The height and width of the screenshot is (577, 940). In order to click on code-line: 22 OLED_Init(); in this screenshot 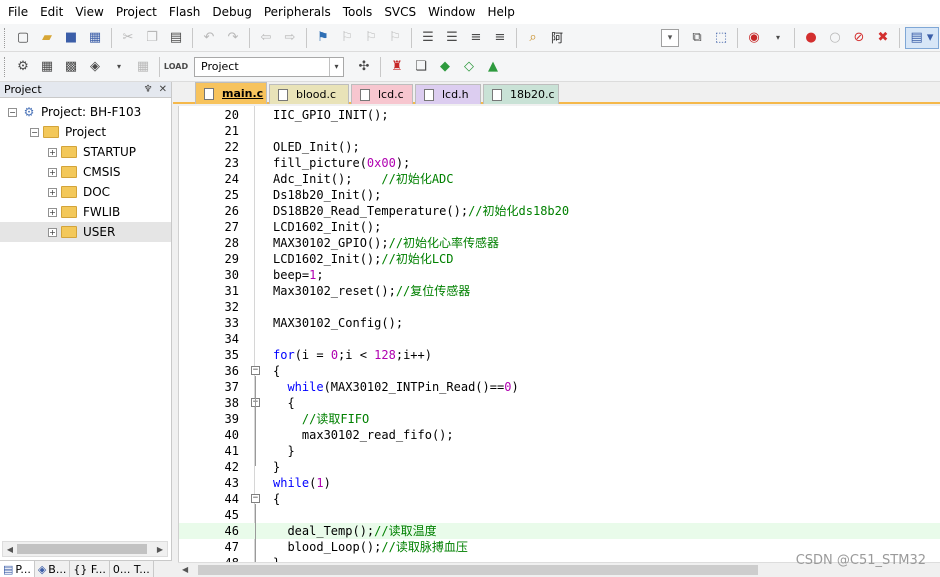, I will do `click(559, 147)`.